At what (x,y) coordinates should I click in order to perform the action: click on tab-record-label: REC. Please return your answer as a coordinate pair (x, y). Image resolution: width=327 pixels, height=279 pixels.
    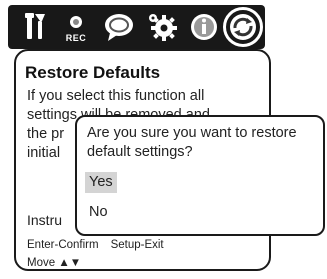
    Looking at the image, I should click on (76, 38).